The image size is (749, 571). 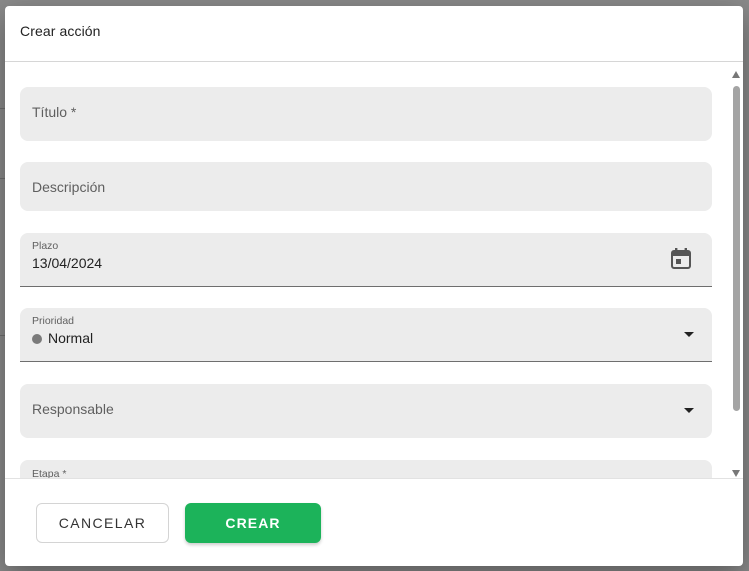 I want to click on scroll-up-arrow-icon, so click(x=736, y=74).